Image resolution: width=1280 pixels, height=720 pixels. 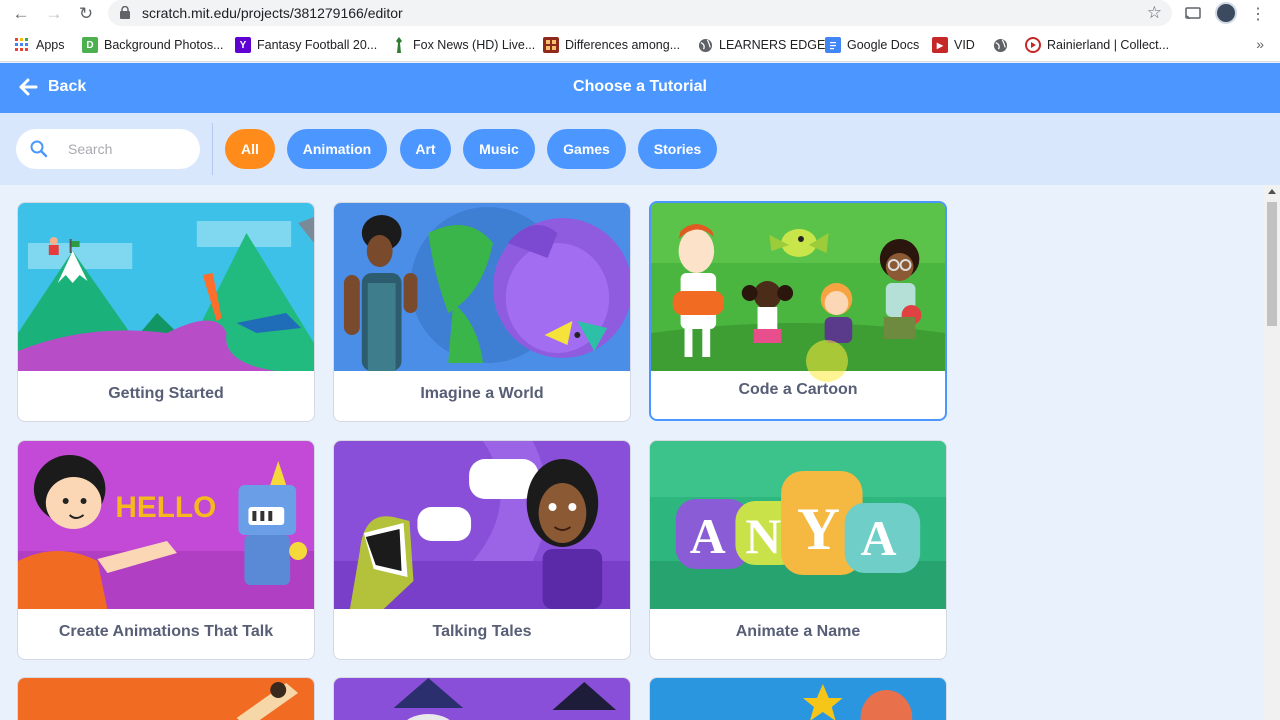 I want to click on scrollbar-thumb, so click(x=1272, y=264).